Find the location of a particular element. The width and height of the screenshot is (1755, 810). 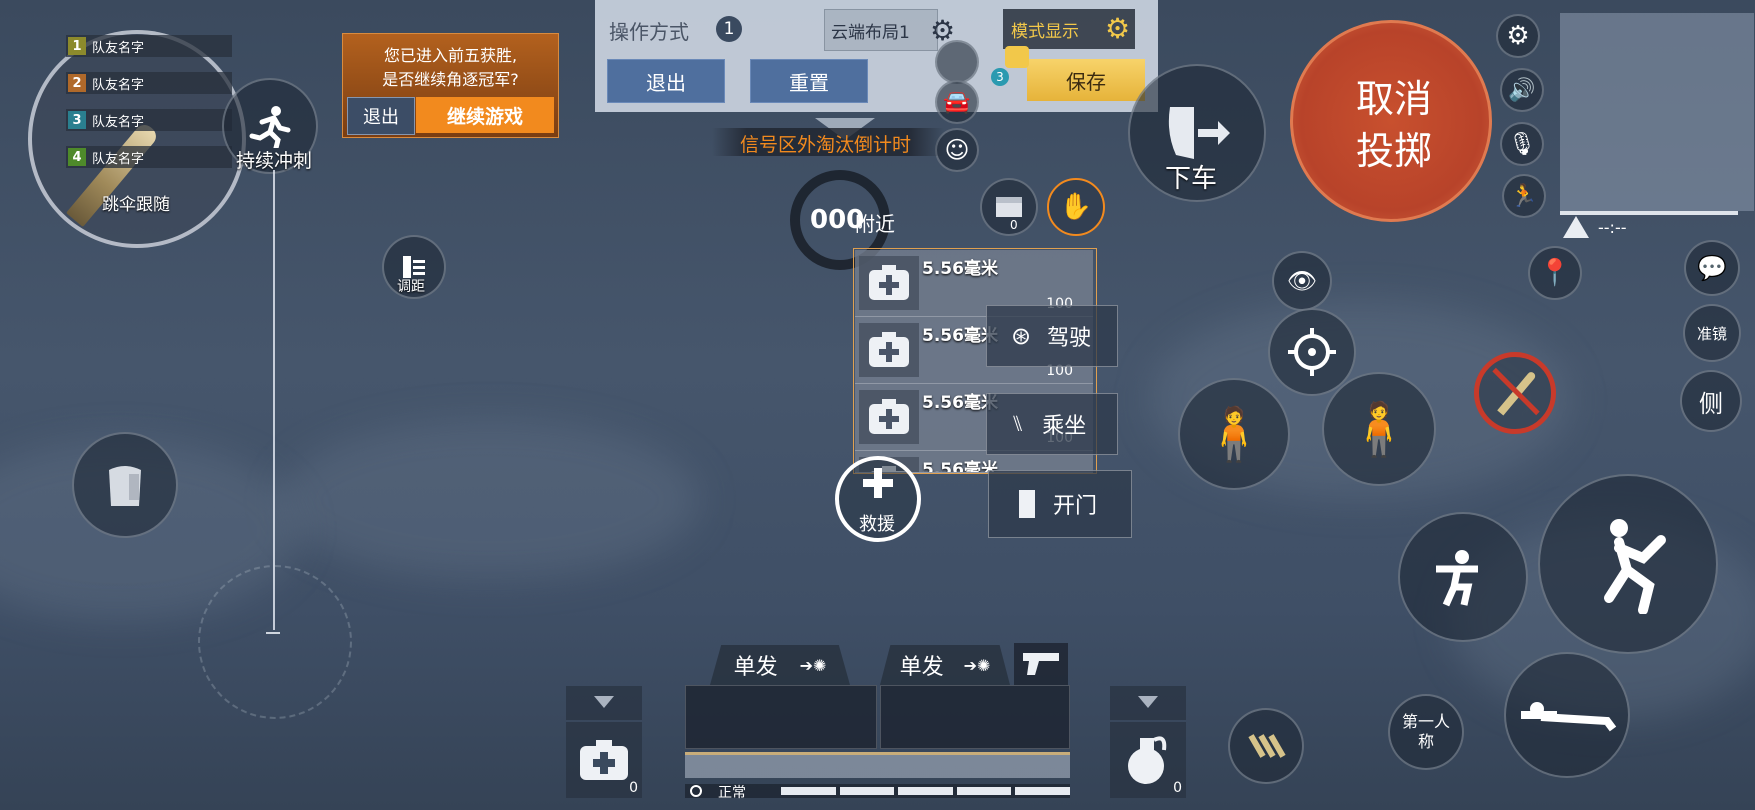

jump-button is located at coordinates (1628, 564).